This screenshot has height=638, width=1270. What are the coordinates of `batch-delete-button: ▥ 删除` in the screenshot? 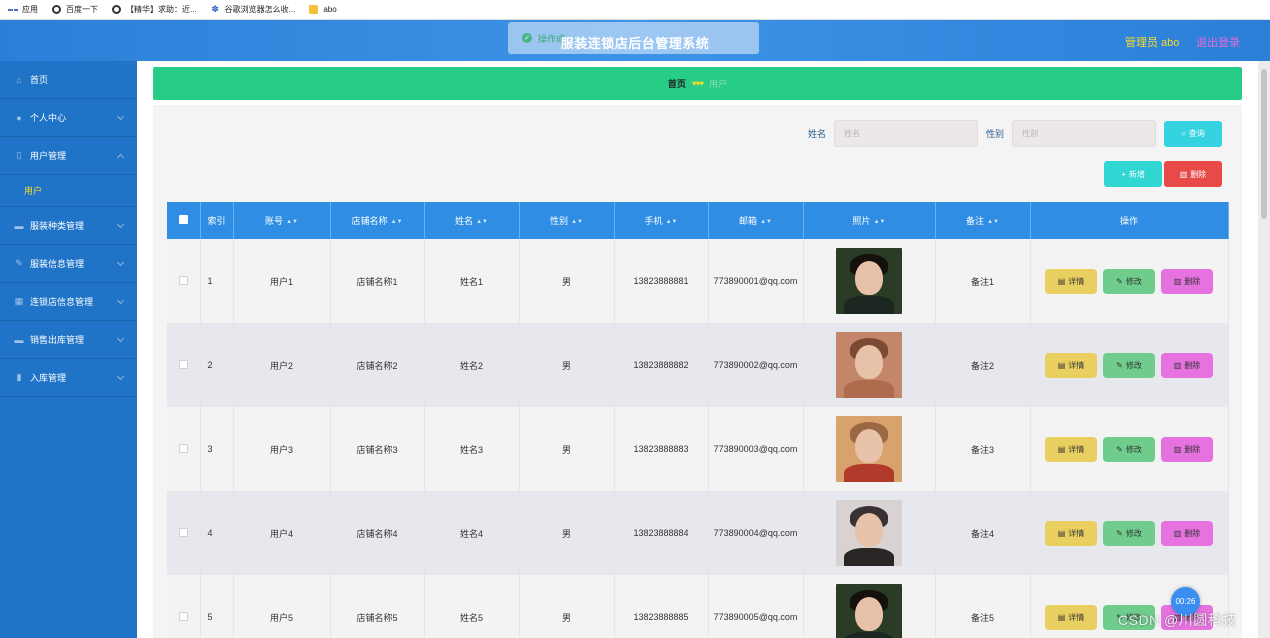 It's located at (1193, 174).